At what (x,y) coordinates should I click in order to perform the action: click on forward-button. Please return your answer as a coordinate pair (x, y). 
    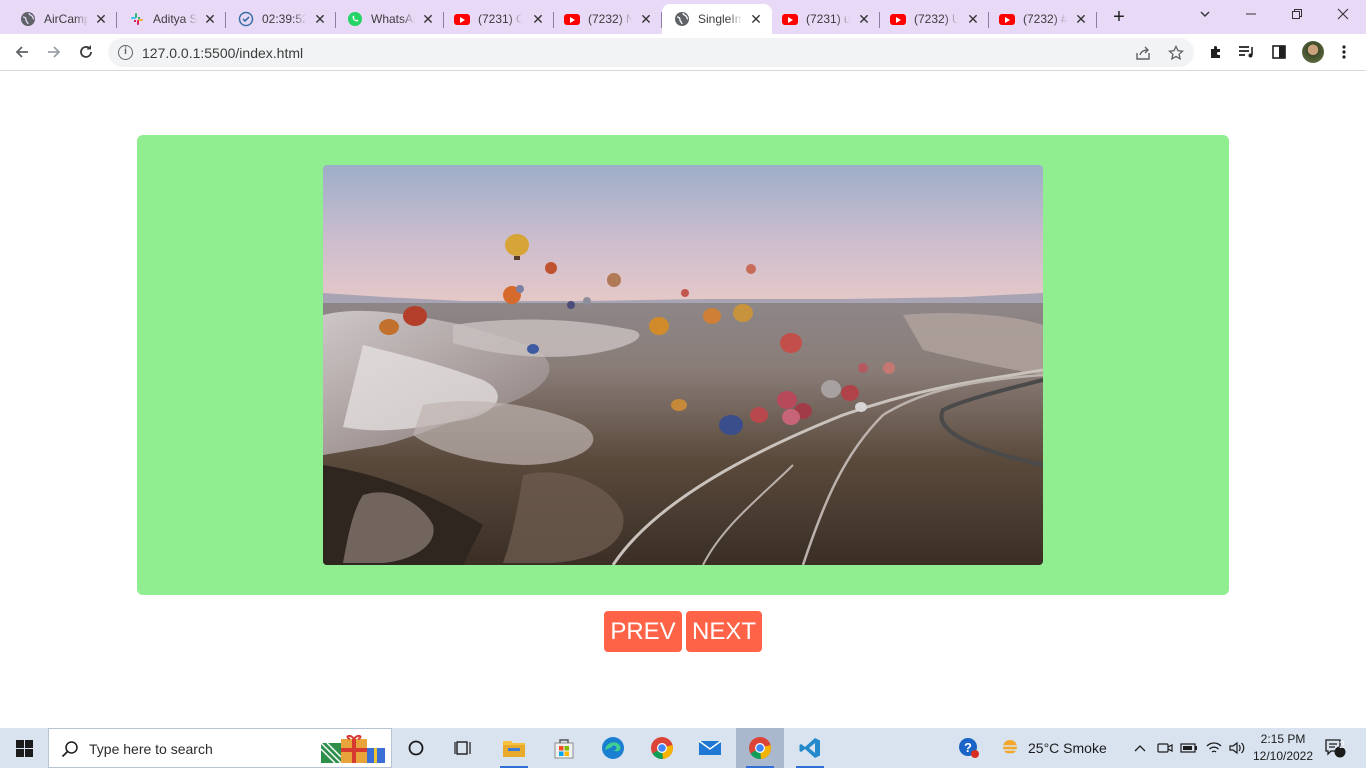
    Looking at the image, I should click on (54, 52).